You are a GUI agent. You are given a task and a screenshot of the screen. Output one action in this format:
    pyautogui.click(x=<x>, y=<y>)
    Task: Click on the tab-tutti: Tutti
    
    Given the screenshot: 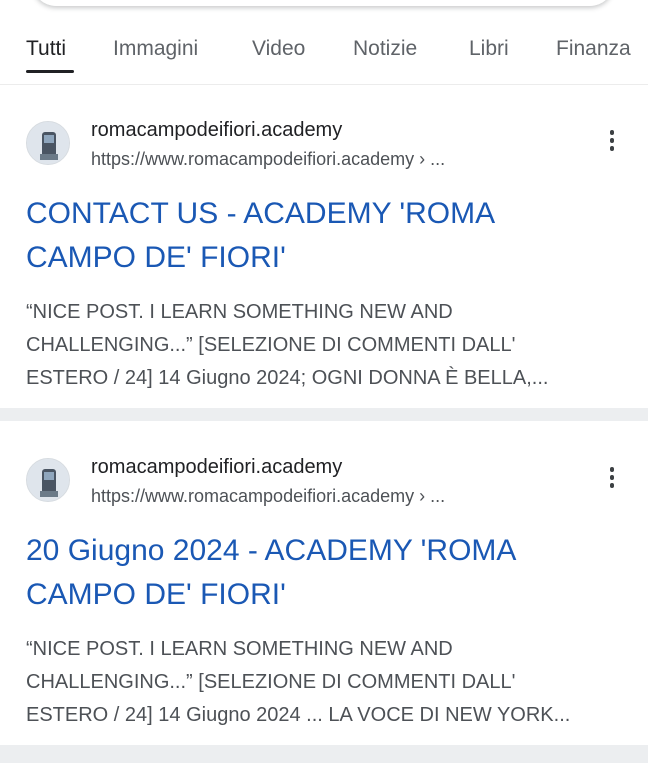 What is the action you would take?
    pyautogui.click(x=46, y=49)
    